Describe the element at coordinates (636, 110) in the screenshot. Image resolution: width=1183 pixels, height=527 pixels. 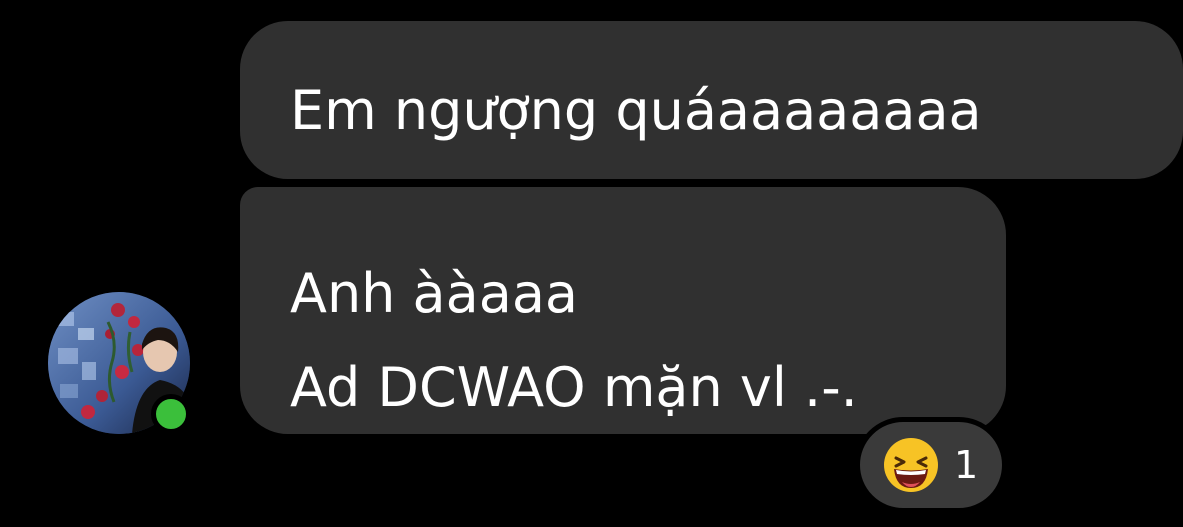
I see `message-text: Em ngượng quáaaaaaaaa` at that location.